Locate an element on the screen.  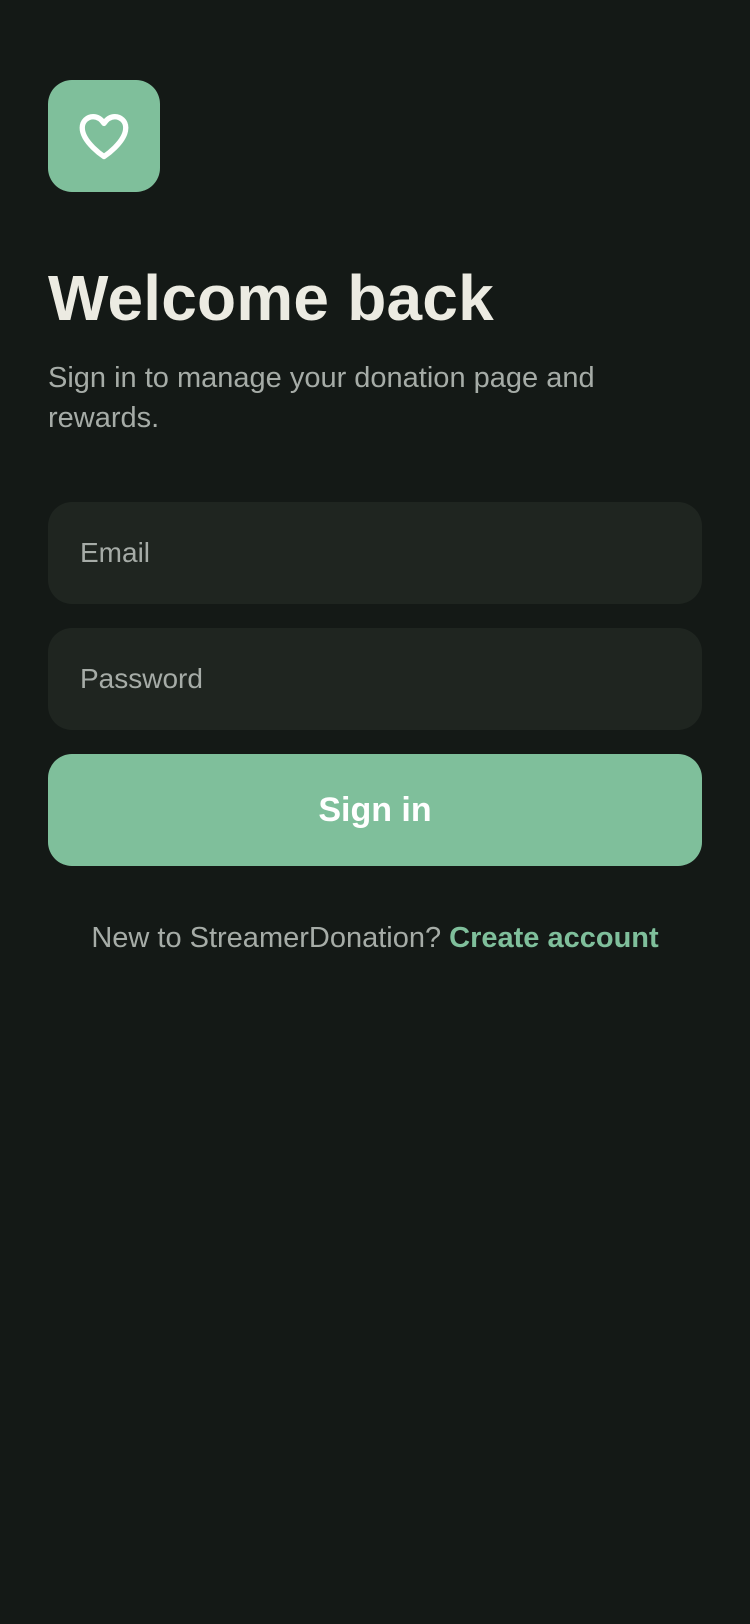
heart-icon is located at coordinates (104, 137).